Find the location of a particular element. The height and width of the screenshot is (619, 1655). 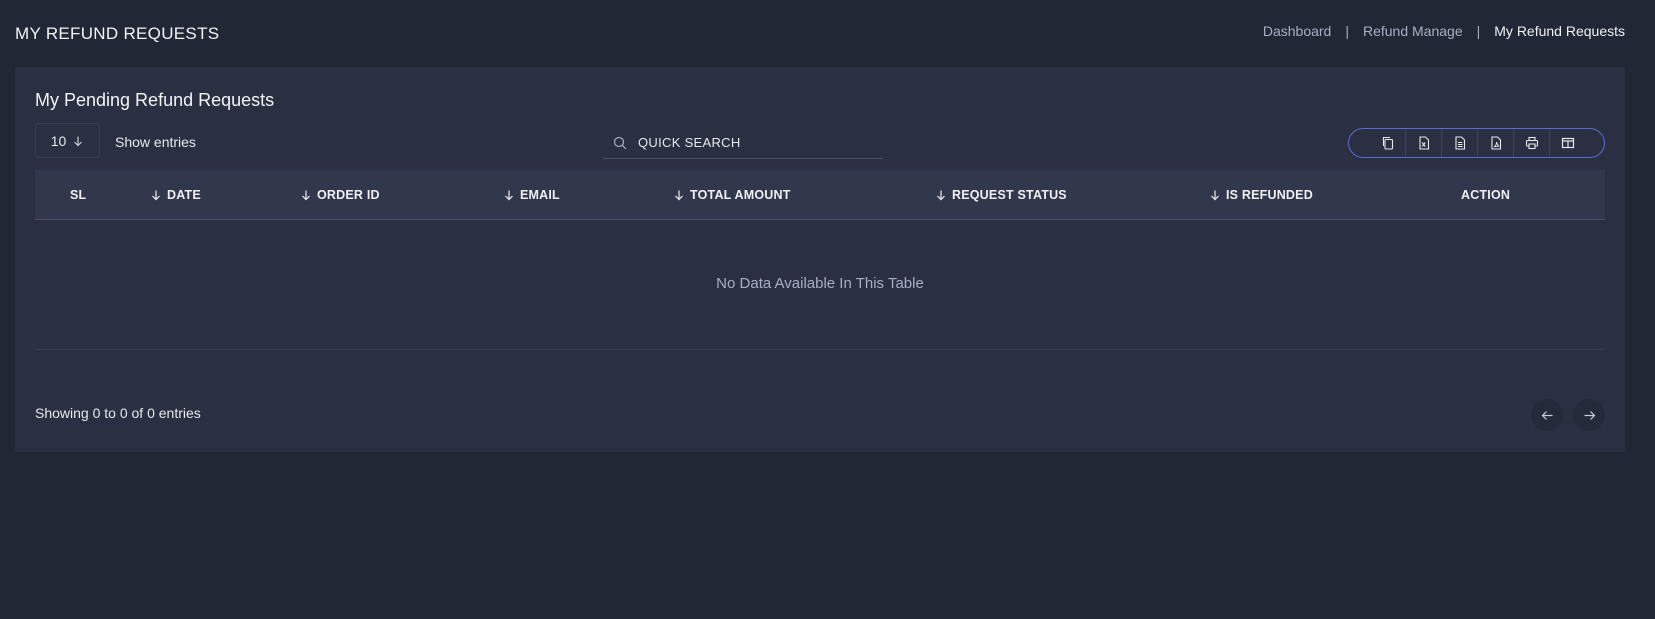

breadcrumb-dashboard: Dashboard is located at coordinates (1297, 31).